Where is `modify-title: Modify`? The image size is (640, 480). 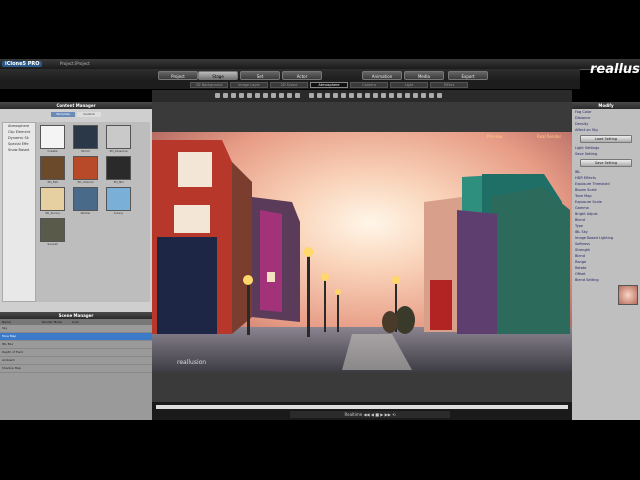 modify-title: Modify is located at coordinates (606, 105).